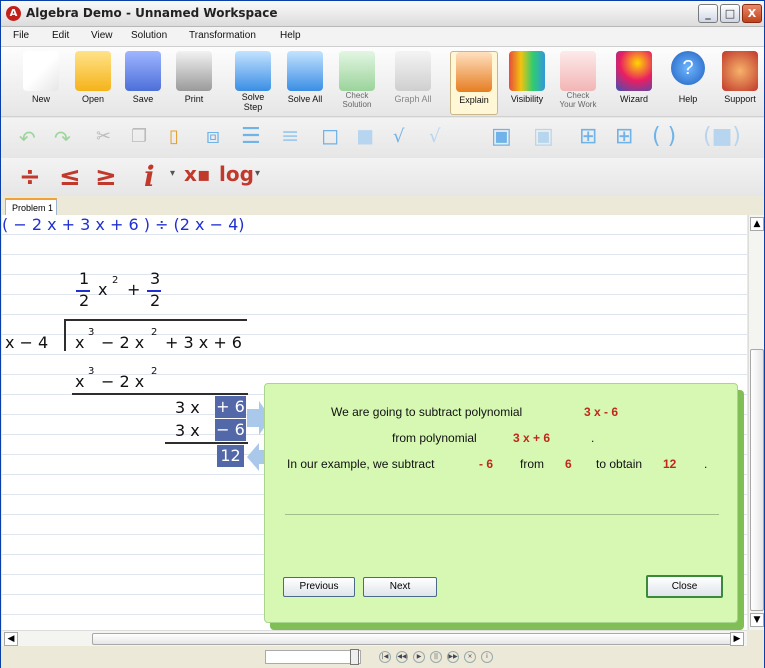  I want to click on help-button: ? Help, so click(688, 83).